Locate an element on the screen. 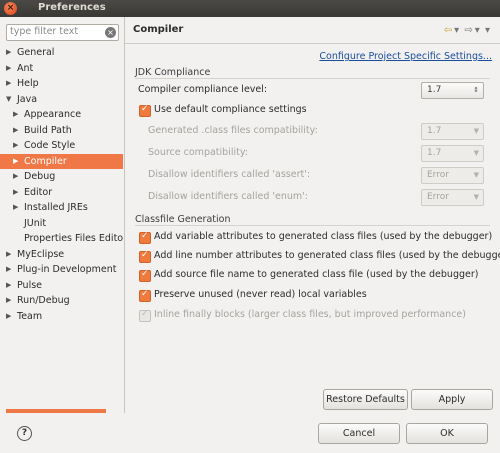 The image size is (500, 453). tree-item-label: Debug is located at coordinates (40, 176).